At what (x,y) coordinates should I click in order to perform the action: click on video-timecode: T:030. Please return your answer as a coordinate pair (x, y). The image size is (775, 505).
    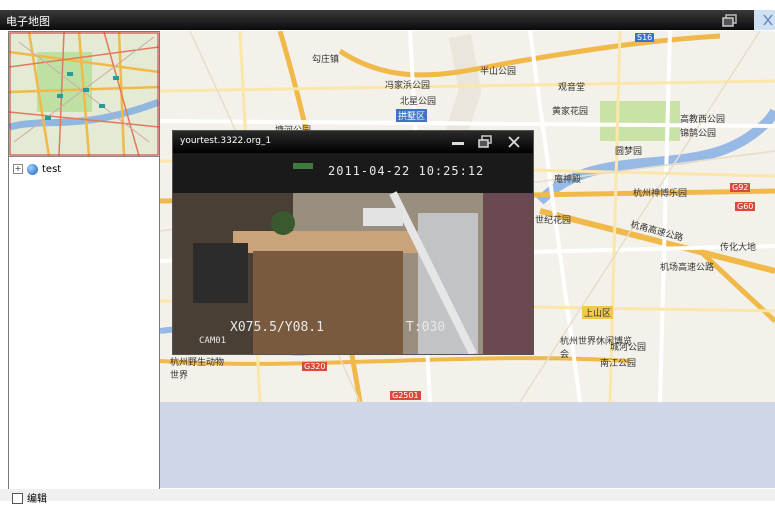
    Looking at the image, I should click on (426, 327).